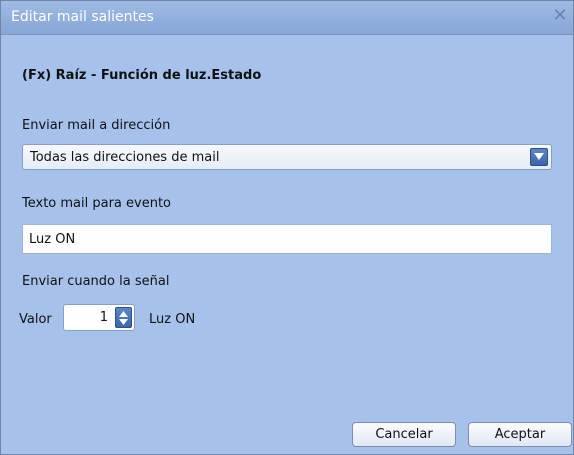  I want to click on stepper-value: 1, so click(103, 317).